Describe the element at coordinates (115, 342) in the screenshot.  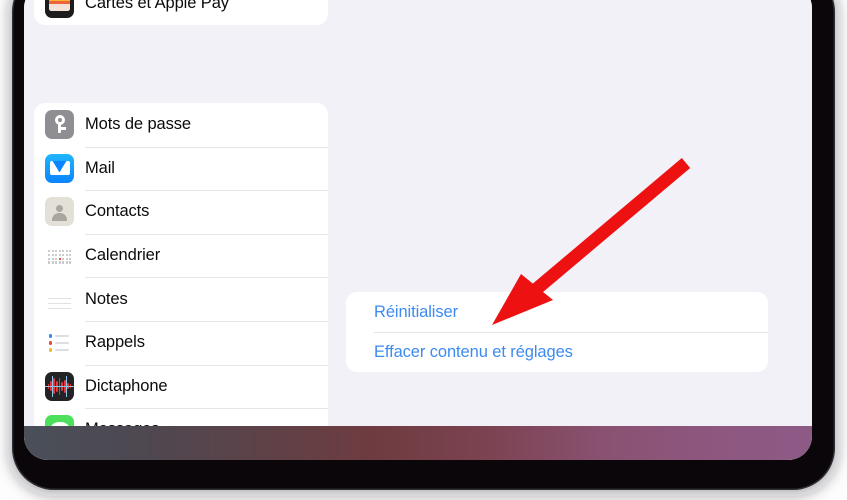
I see `sidebar-item-label: Rappels` at that location.